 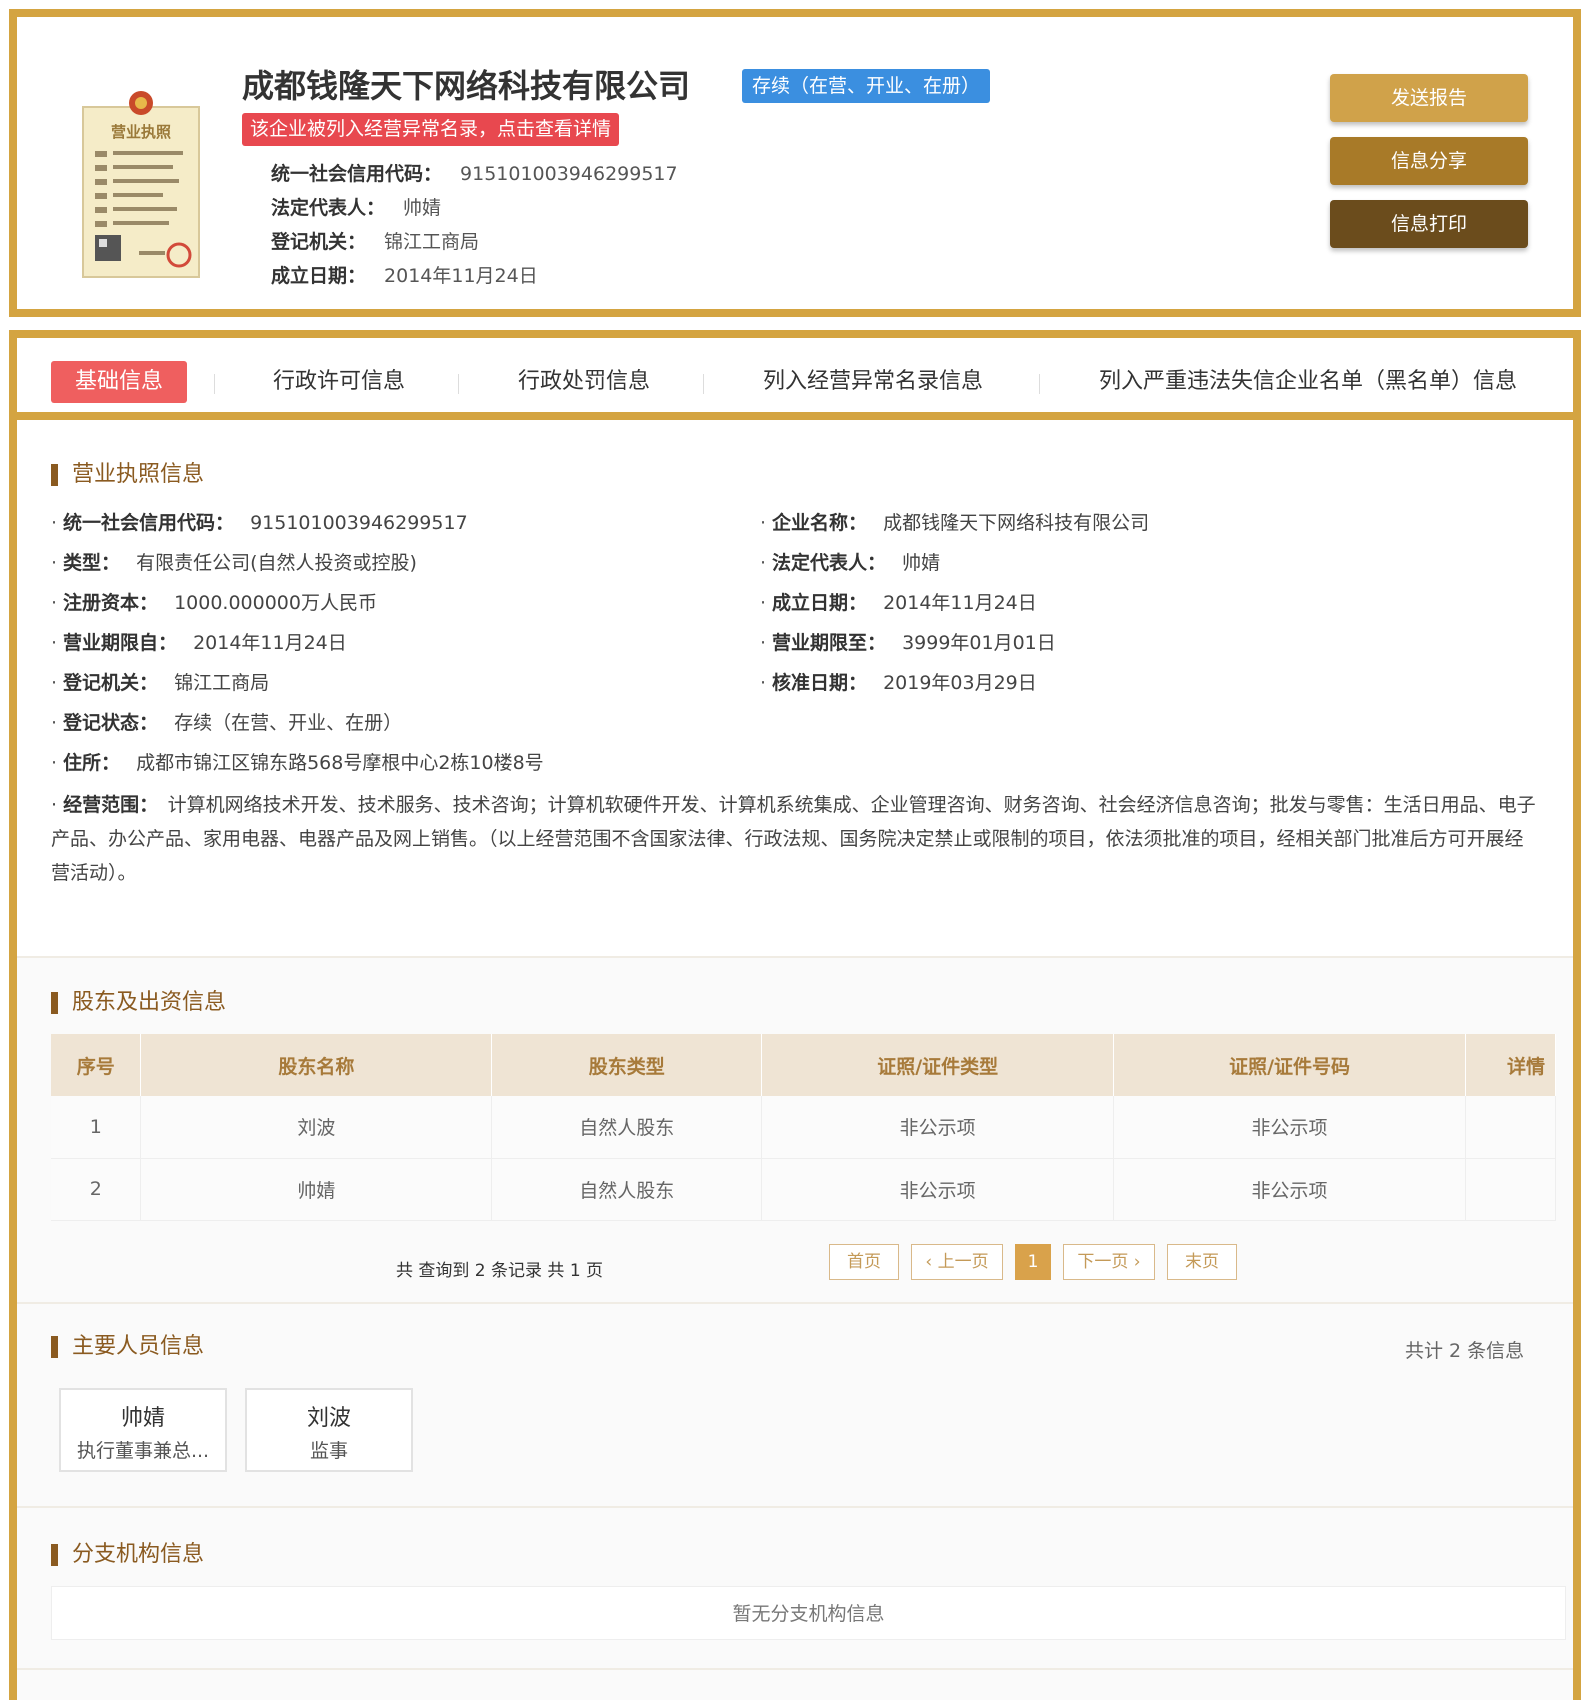 What do you see at coordinates (829, 563) in the screenshot?
I see `field-label: 法定代表人：` at bounding box center [829, 563].